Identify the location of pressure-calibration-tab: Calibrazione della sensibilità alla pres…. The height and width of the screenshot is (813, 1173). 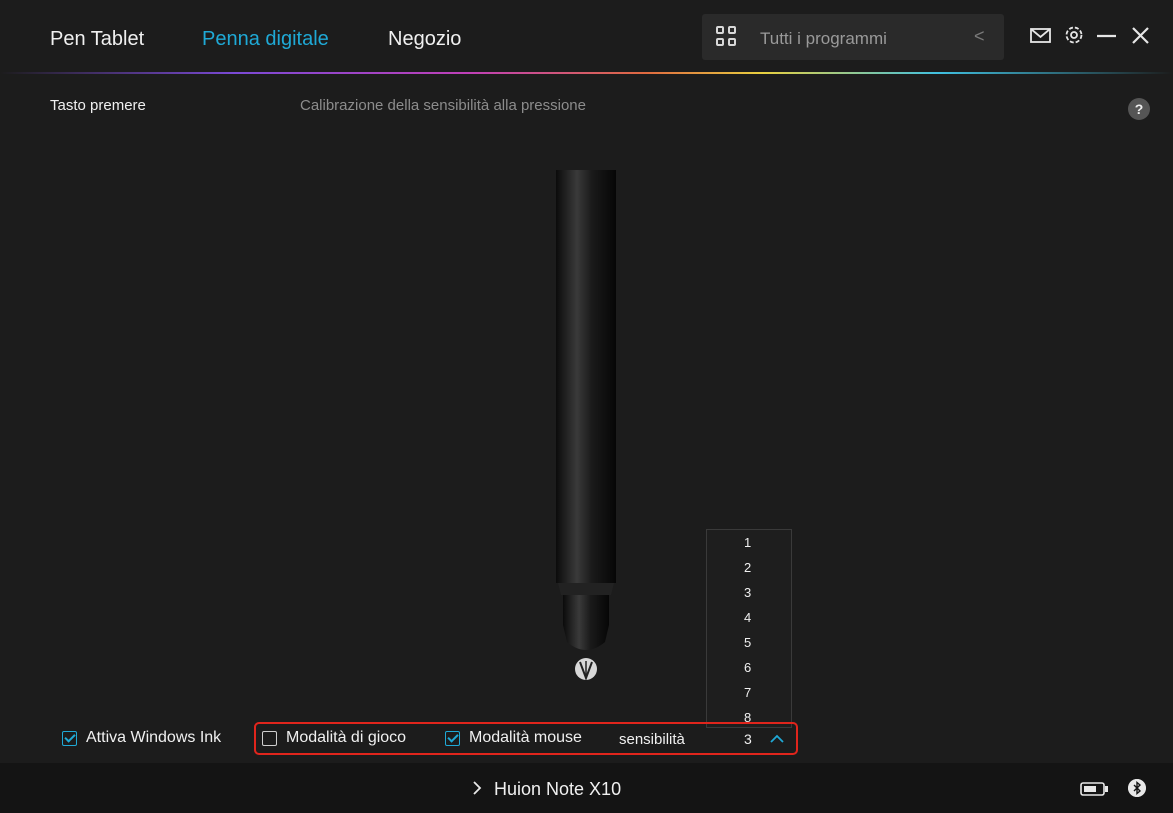
(443, 105).